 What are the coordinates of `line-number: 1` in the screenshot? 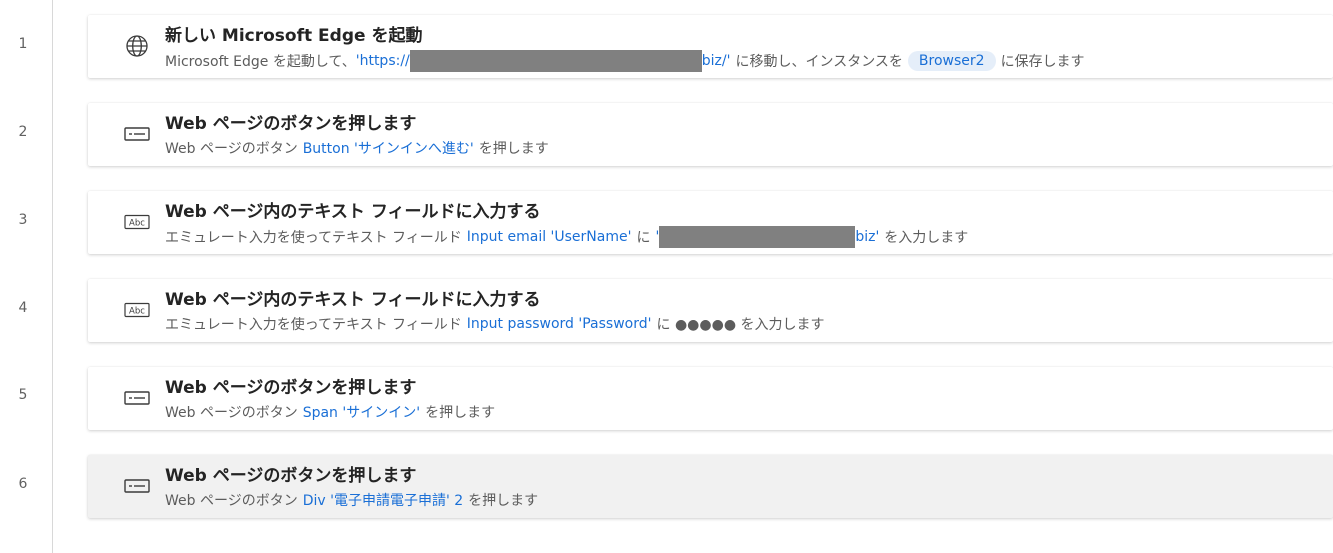 It's located at (23, 44).